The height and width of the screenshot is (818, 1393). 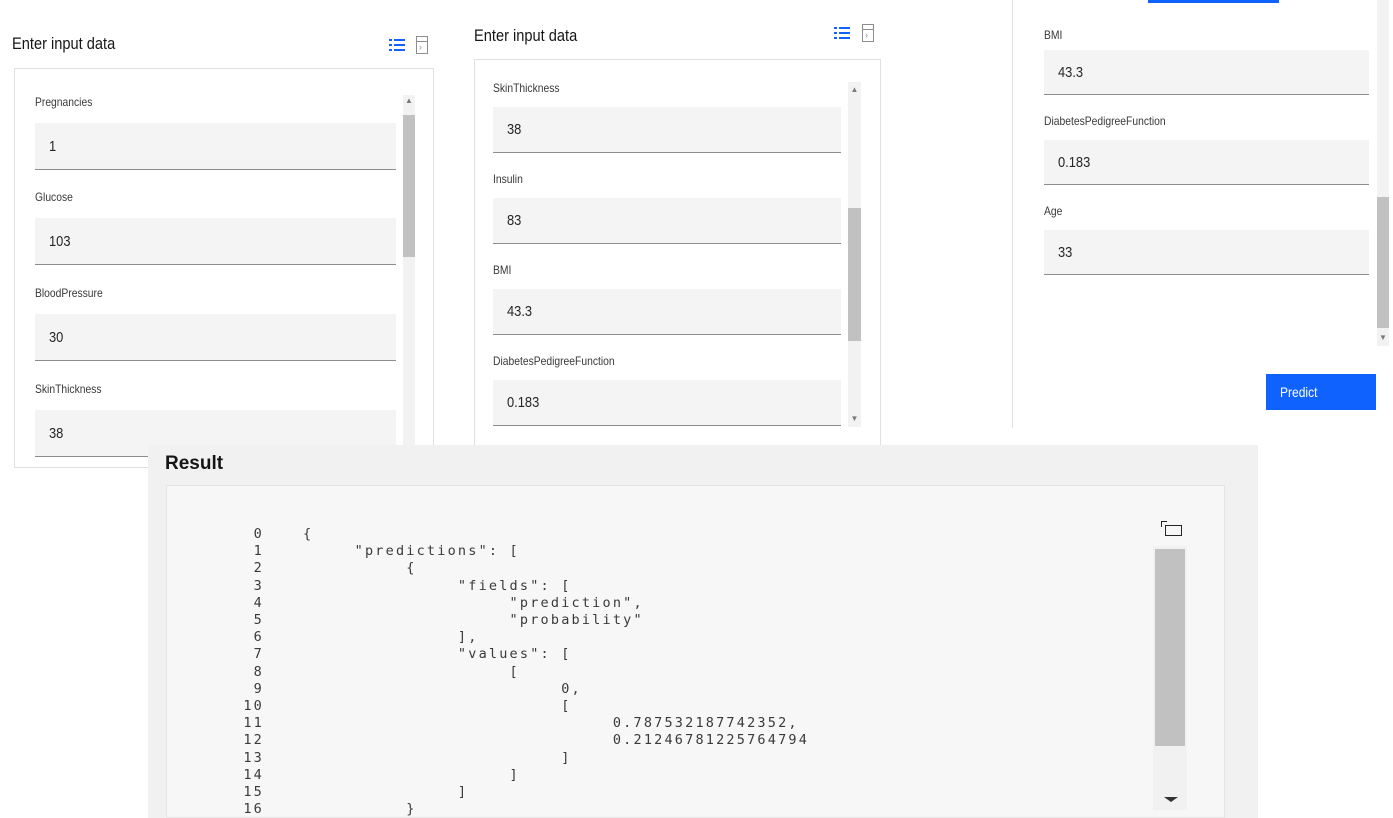 What do you see at coordinates (258, 620) in the screenshot?
I see `line-number: 5` at bounding box center [258, 620].